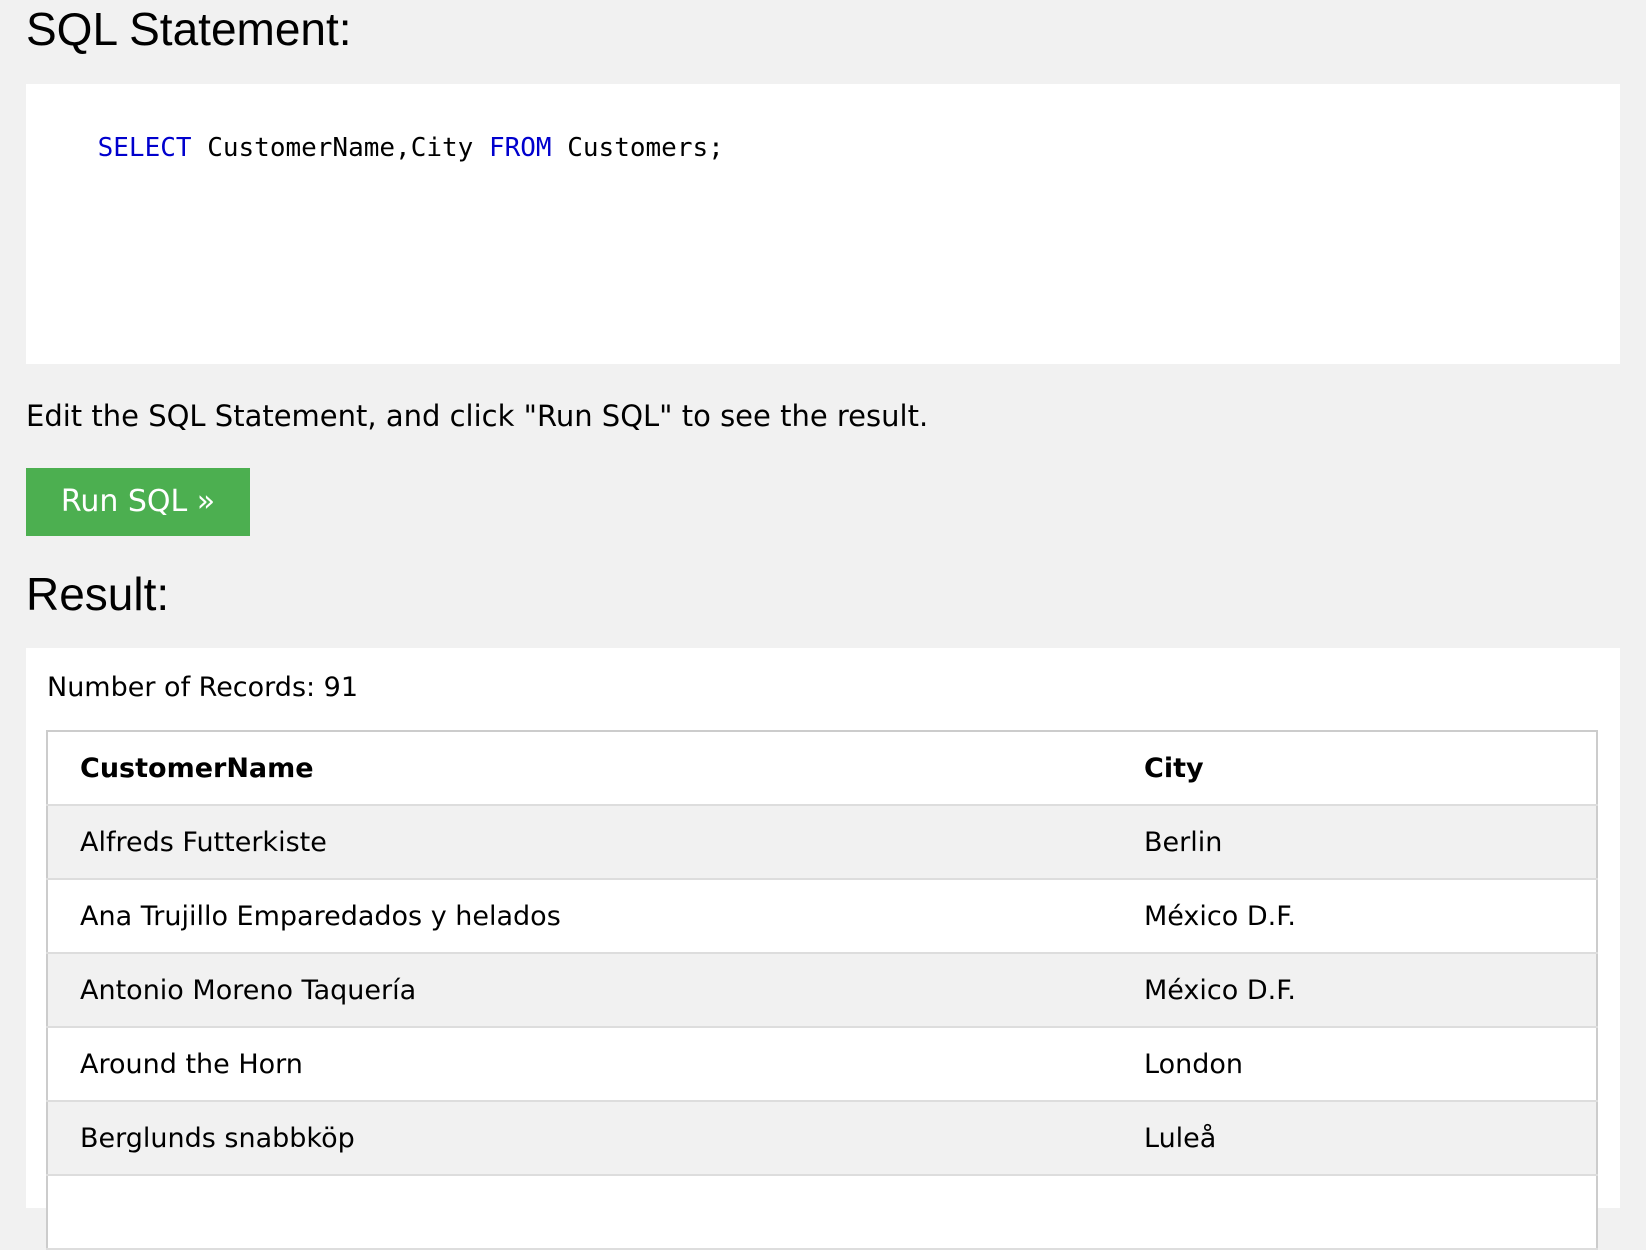  Describe the element at coordinates (579, 842) in the screenshot. I see `cell-customer-name: Alfreds Futterkiste` at that location.